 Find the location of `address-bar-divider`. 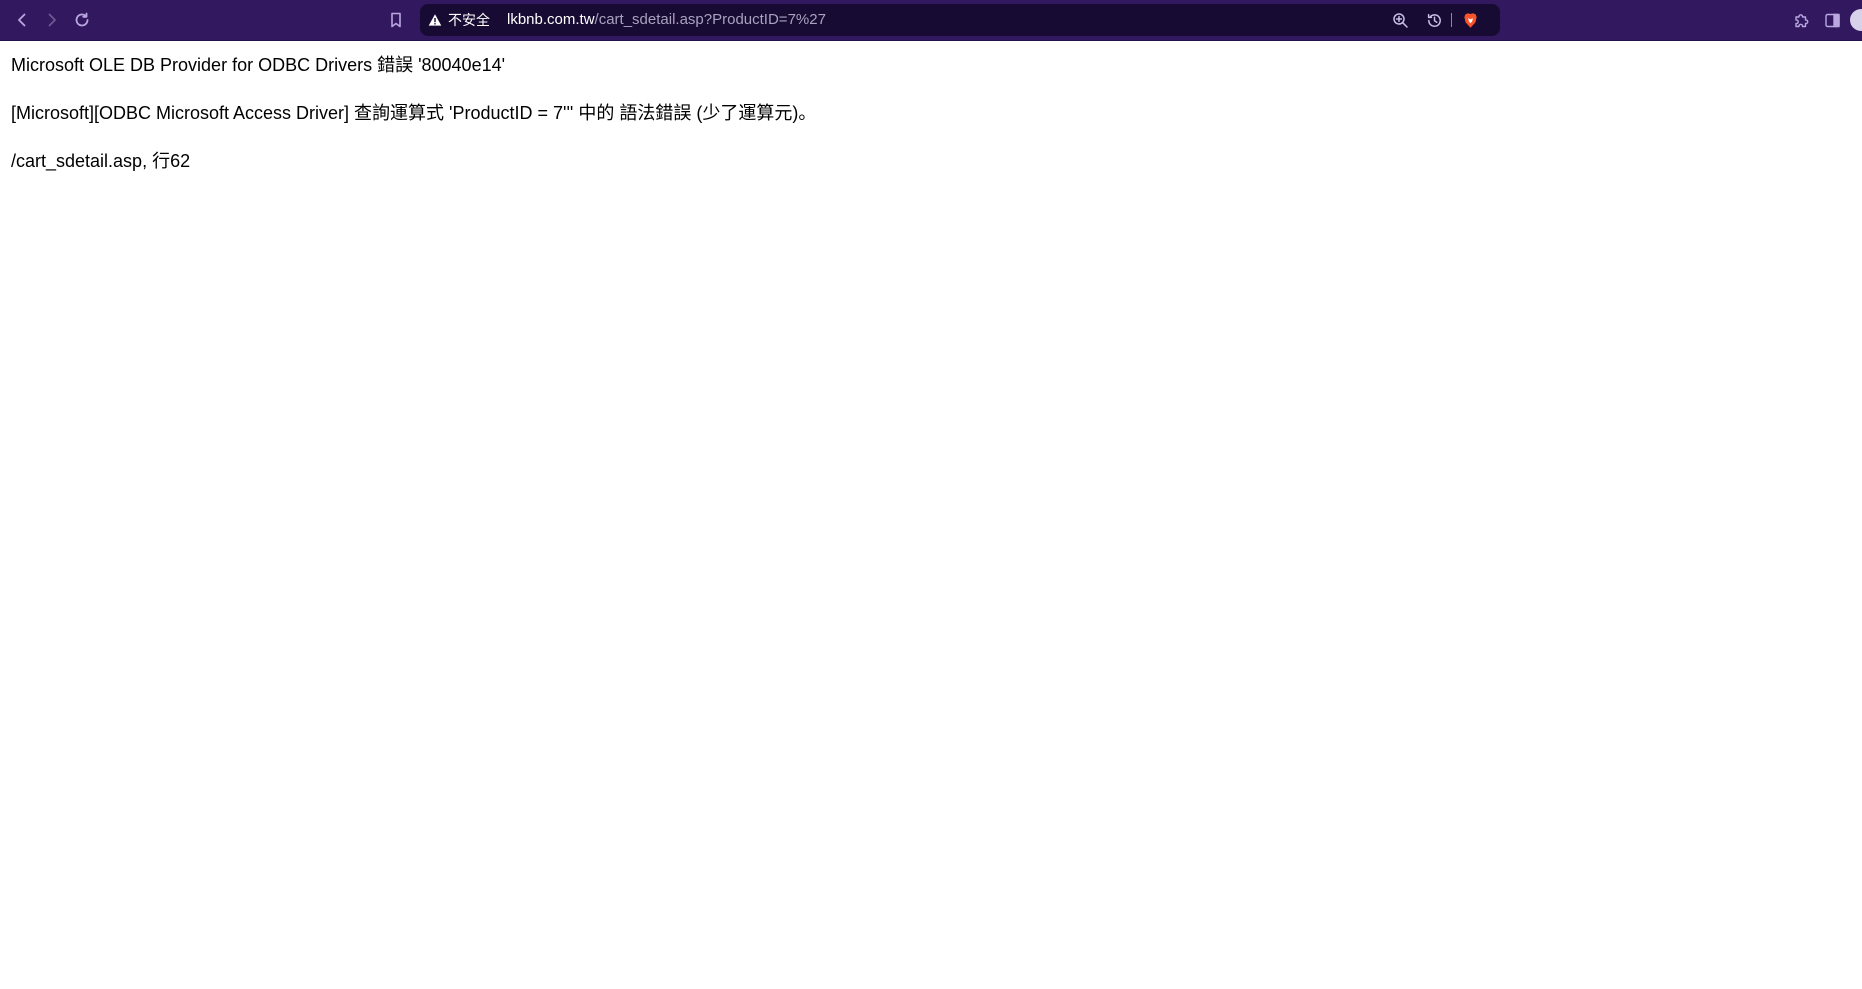

address-bar-divider is located at coordinates (1451, 20).